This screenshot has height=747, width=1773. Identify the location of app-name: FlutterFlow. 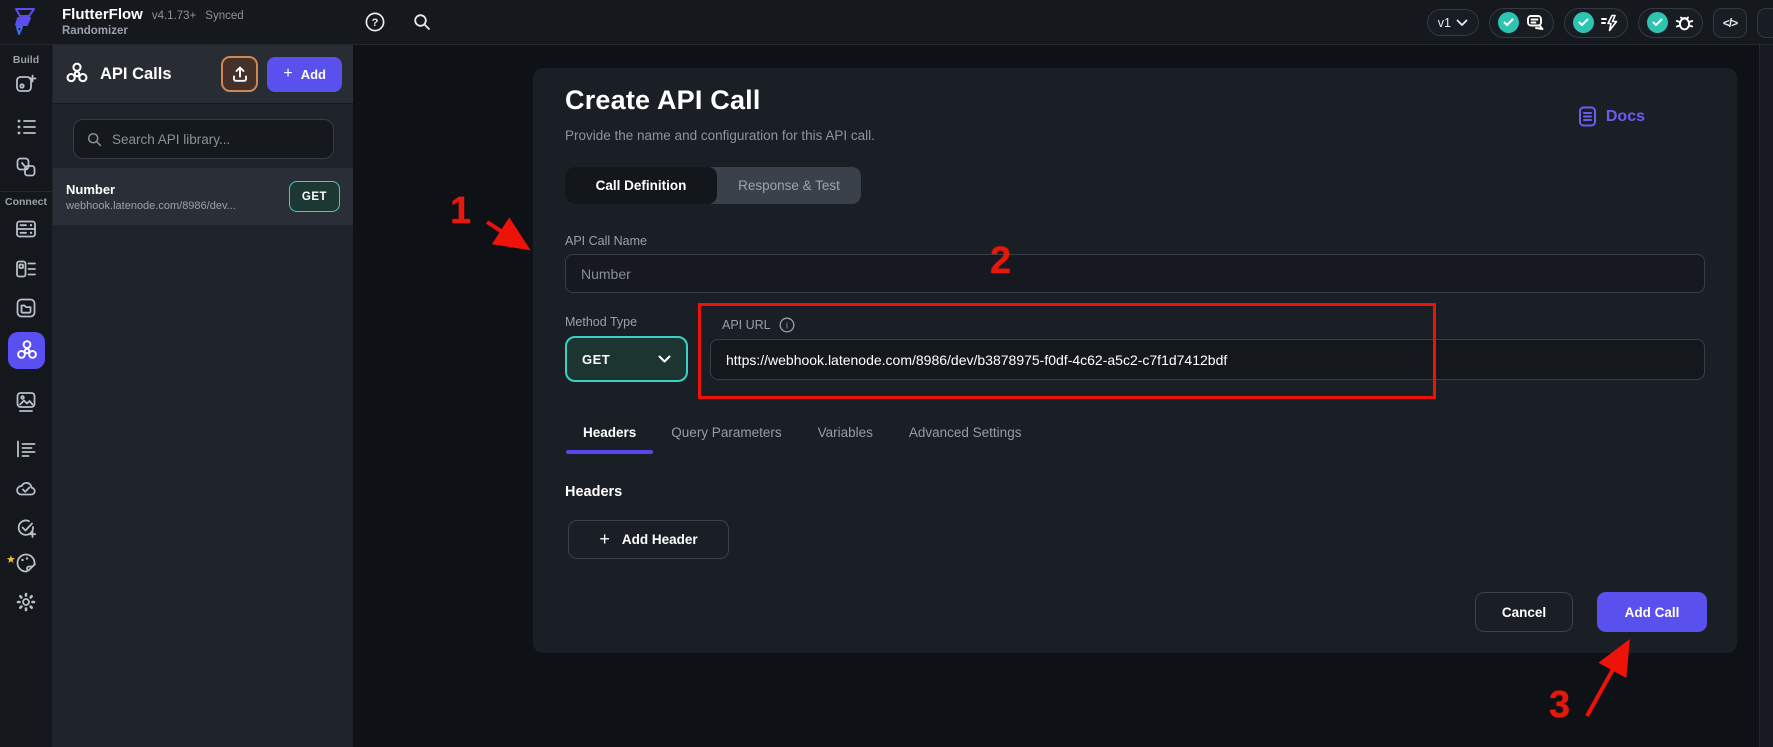
(102, 14).